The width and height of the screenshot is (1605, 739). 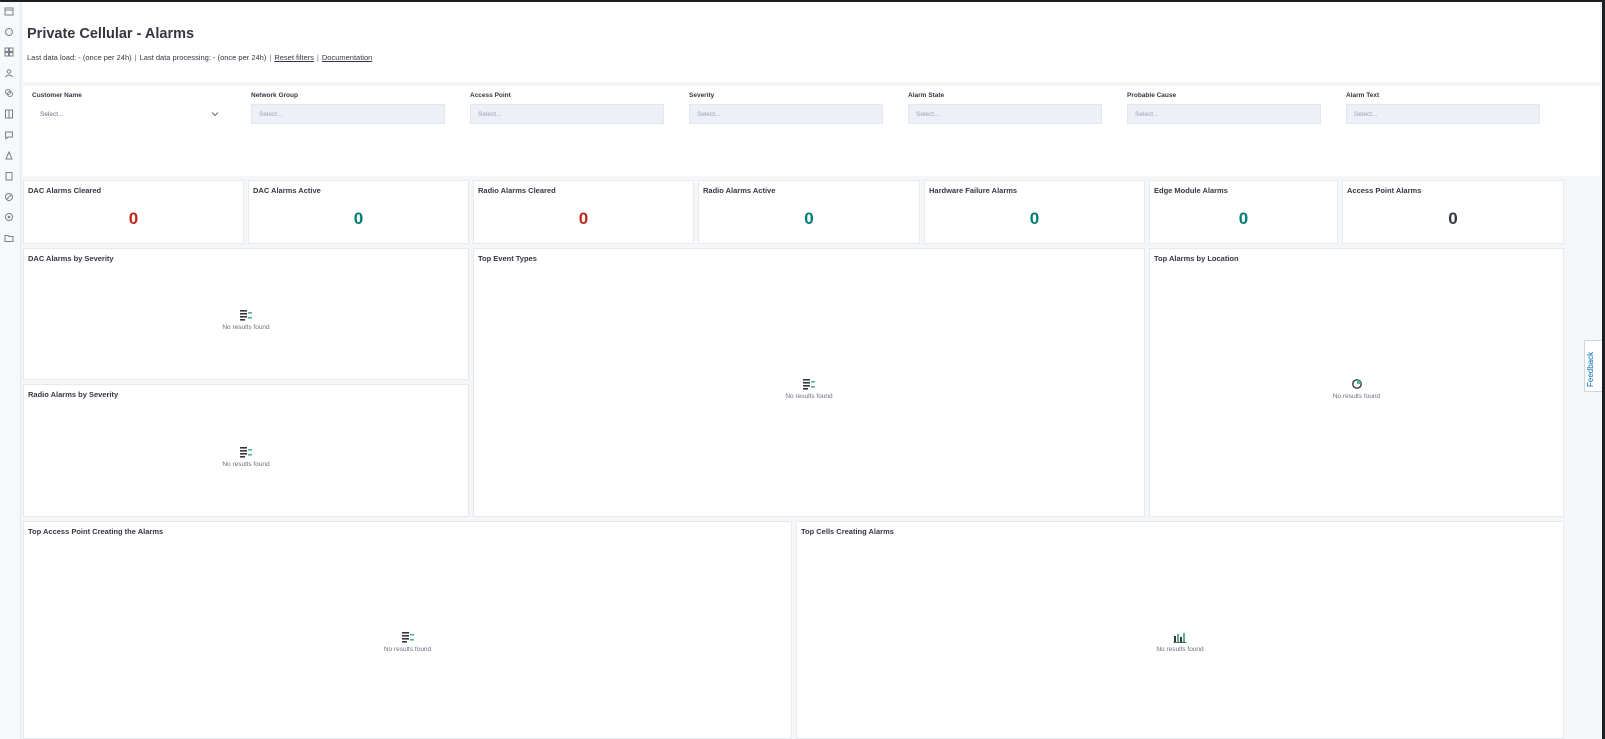 What do you see at coordinates (517, 190) in the screenshot?
I see `kpi-title: Radio Alarms Cleared` at bounding box center [517, 190].